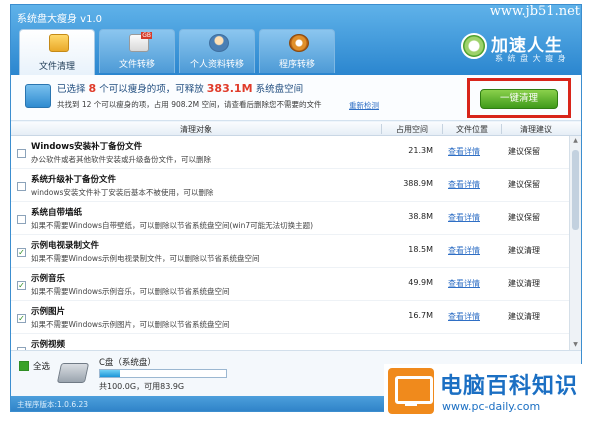 The image size is (590, 423). I want to click on select-all-checkbox, so click(24, 366).